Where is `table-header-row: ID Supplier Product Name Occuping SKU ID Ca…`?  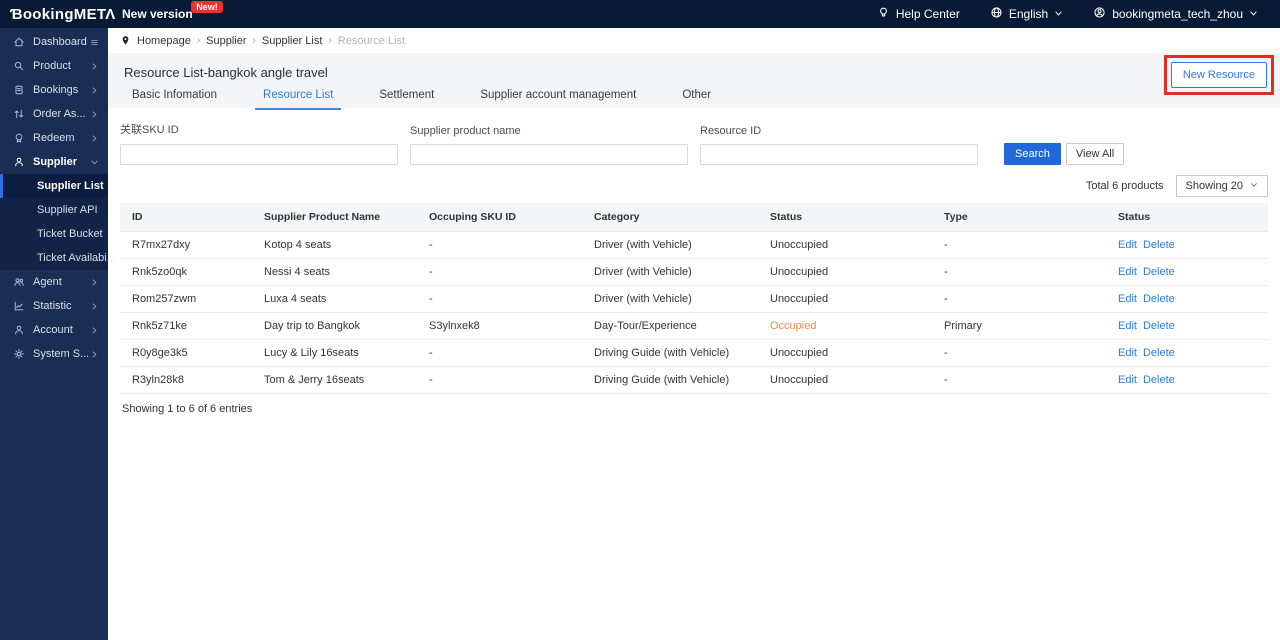
table-header-row: ID Supplier Product Name Occuping SKU ID Ca… is located at coordinates (694, 217).